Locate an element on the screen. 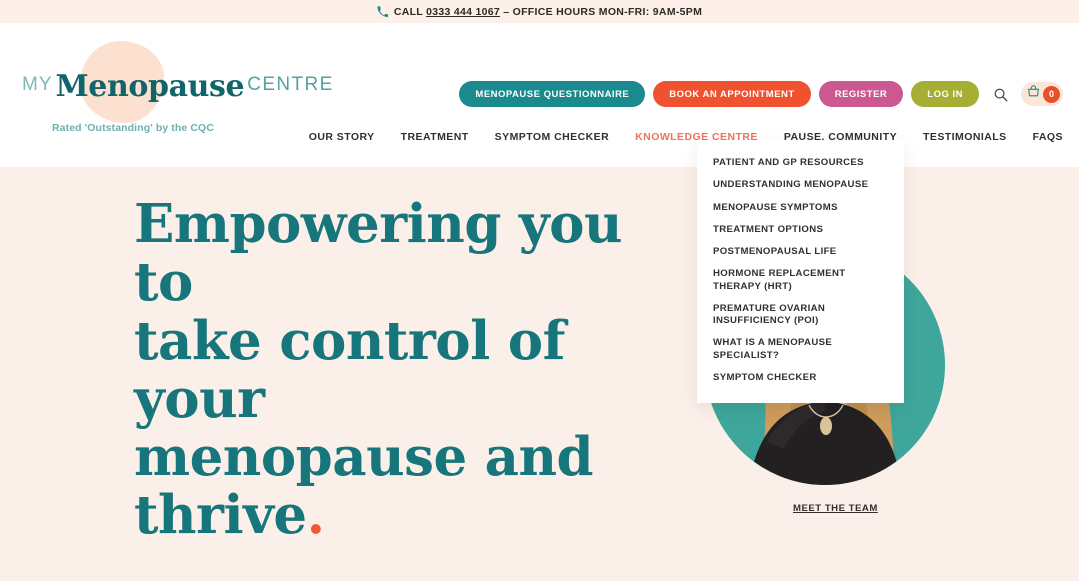 The image size is (1079, 581). logo-text: MY Menopause CENTRE is located at coordinates (178, 86).